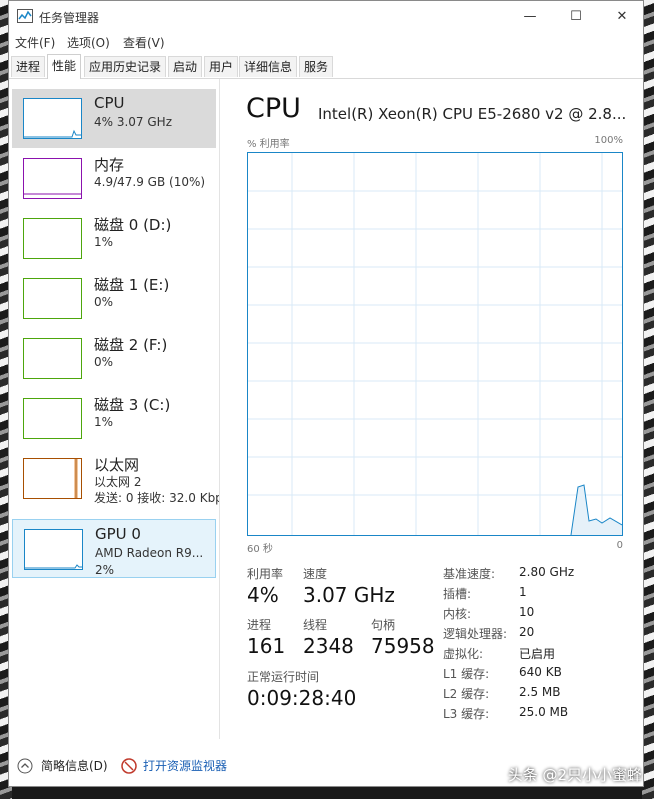 The height and width of the screenshot is (799, 654). I want to click on speed-value: 3.07 GHz, so click(349, 595).